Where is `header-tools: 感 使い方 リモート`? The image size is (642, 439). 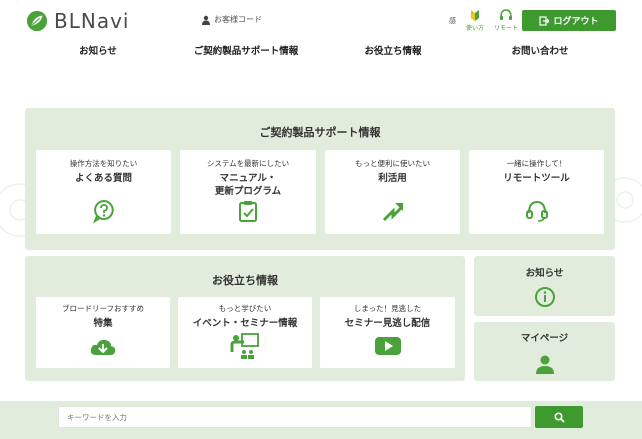
header-tools: 感 使い方 リモート is located at coordinates (483, 20).